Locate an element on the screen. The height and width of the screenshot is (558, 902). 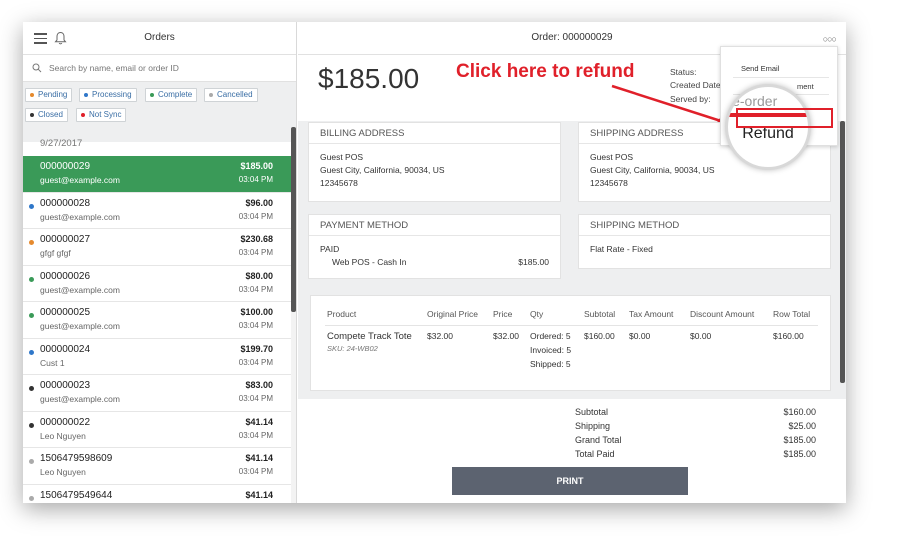
billing-city: Guest City, California, 90034, US is located at coordinates (382, 170).